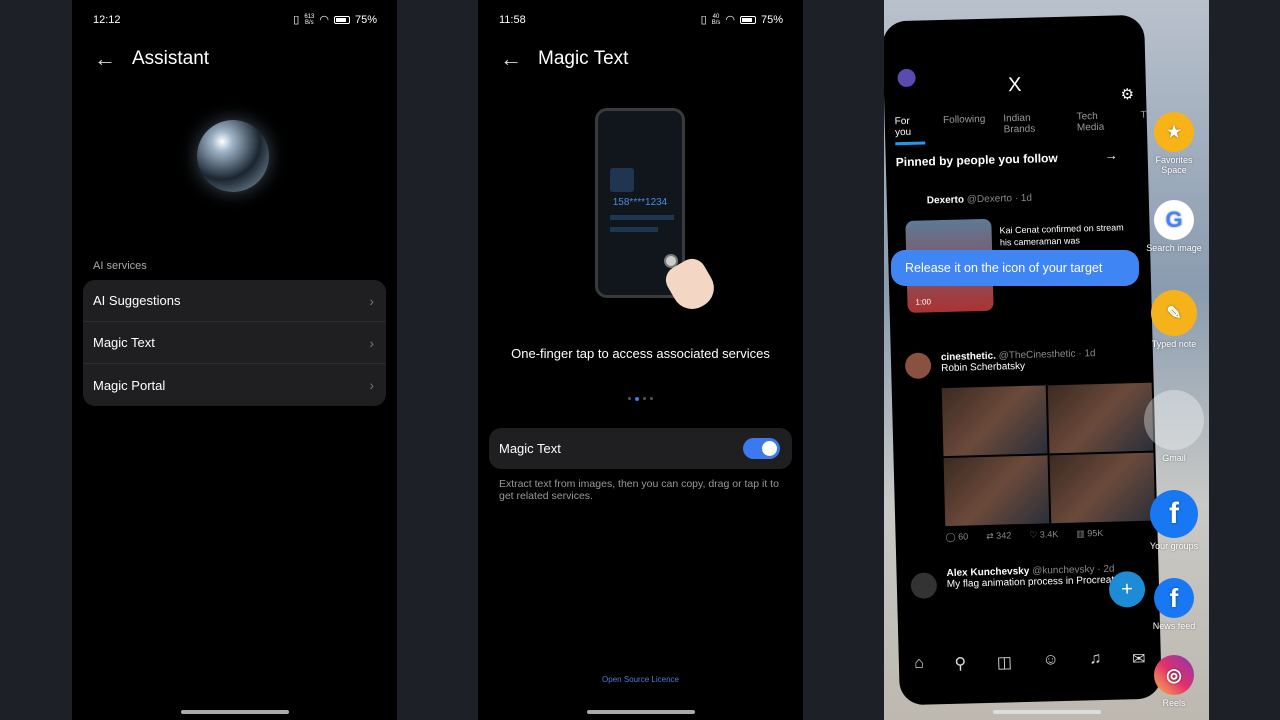  I want to click on tweet-dexerto: Dexerto @Dexerto · 1d, so click(979, 200).